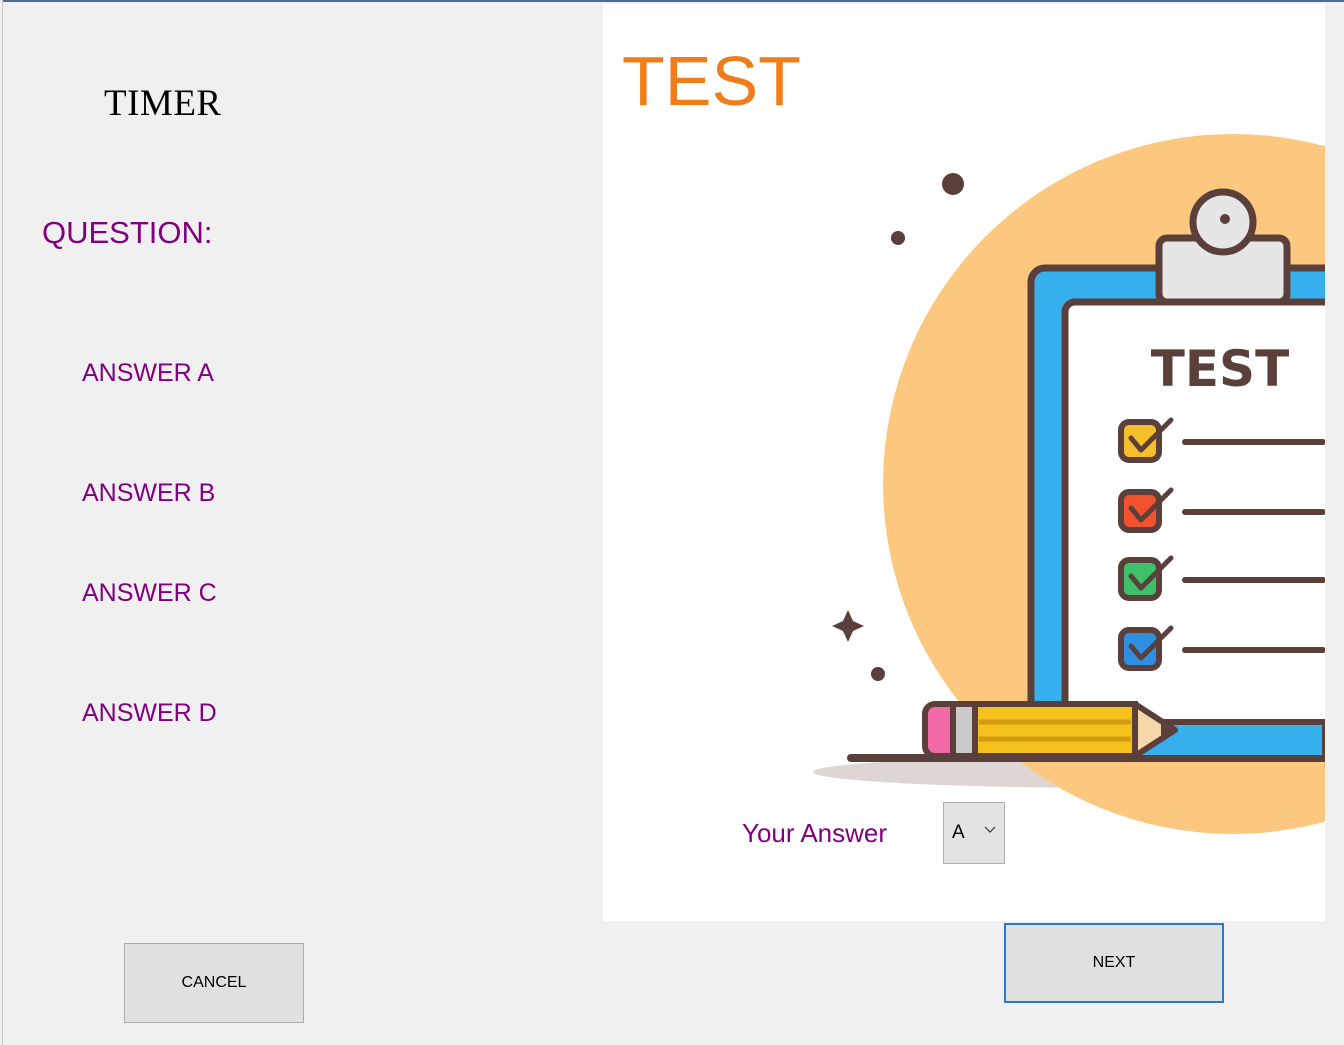 This screenshot has width=1344, height=1045. Describe the element at coordinates (214, 983) in the screenshot. I see `cancel-button: CANCEL` at that location.